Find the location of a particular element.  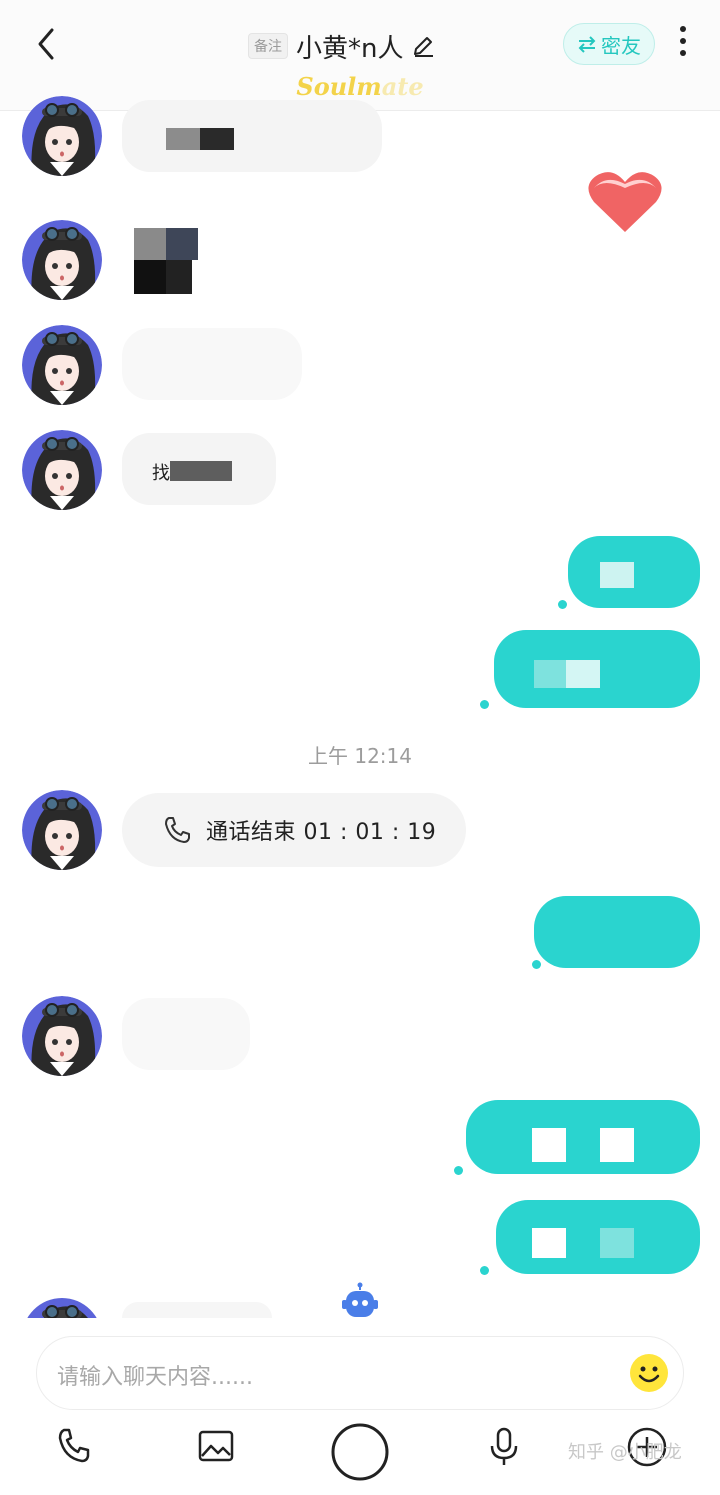

call-duration-text: 通话结束 01 : 01 : 19 is located at coordinates (321, 832).